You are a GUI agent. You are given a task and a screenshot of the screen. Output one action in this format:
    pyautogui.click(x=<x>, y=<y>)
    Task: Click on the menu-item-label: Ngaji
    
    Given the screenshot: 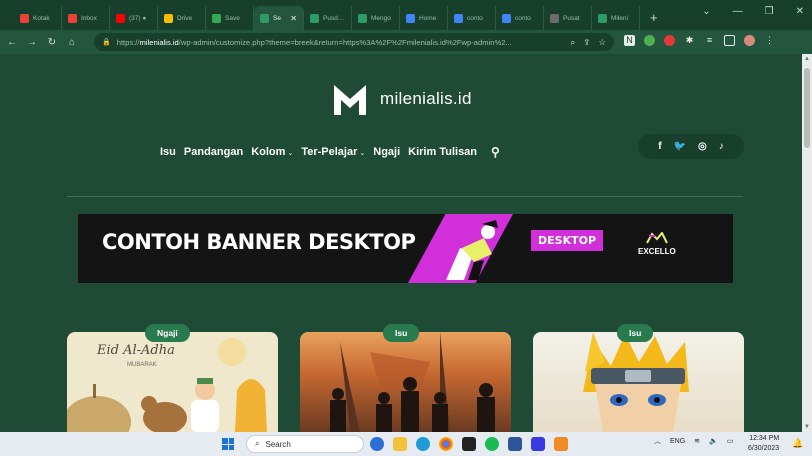 What is the action you would take?
    pyautogui.click(x=387, y=152)
    